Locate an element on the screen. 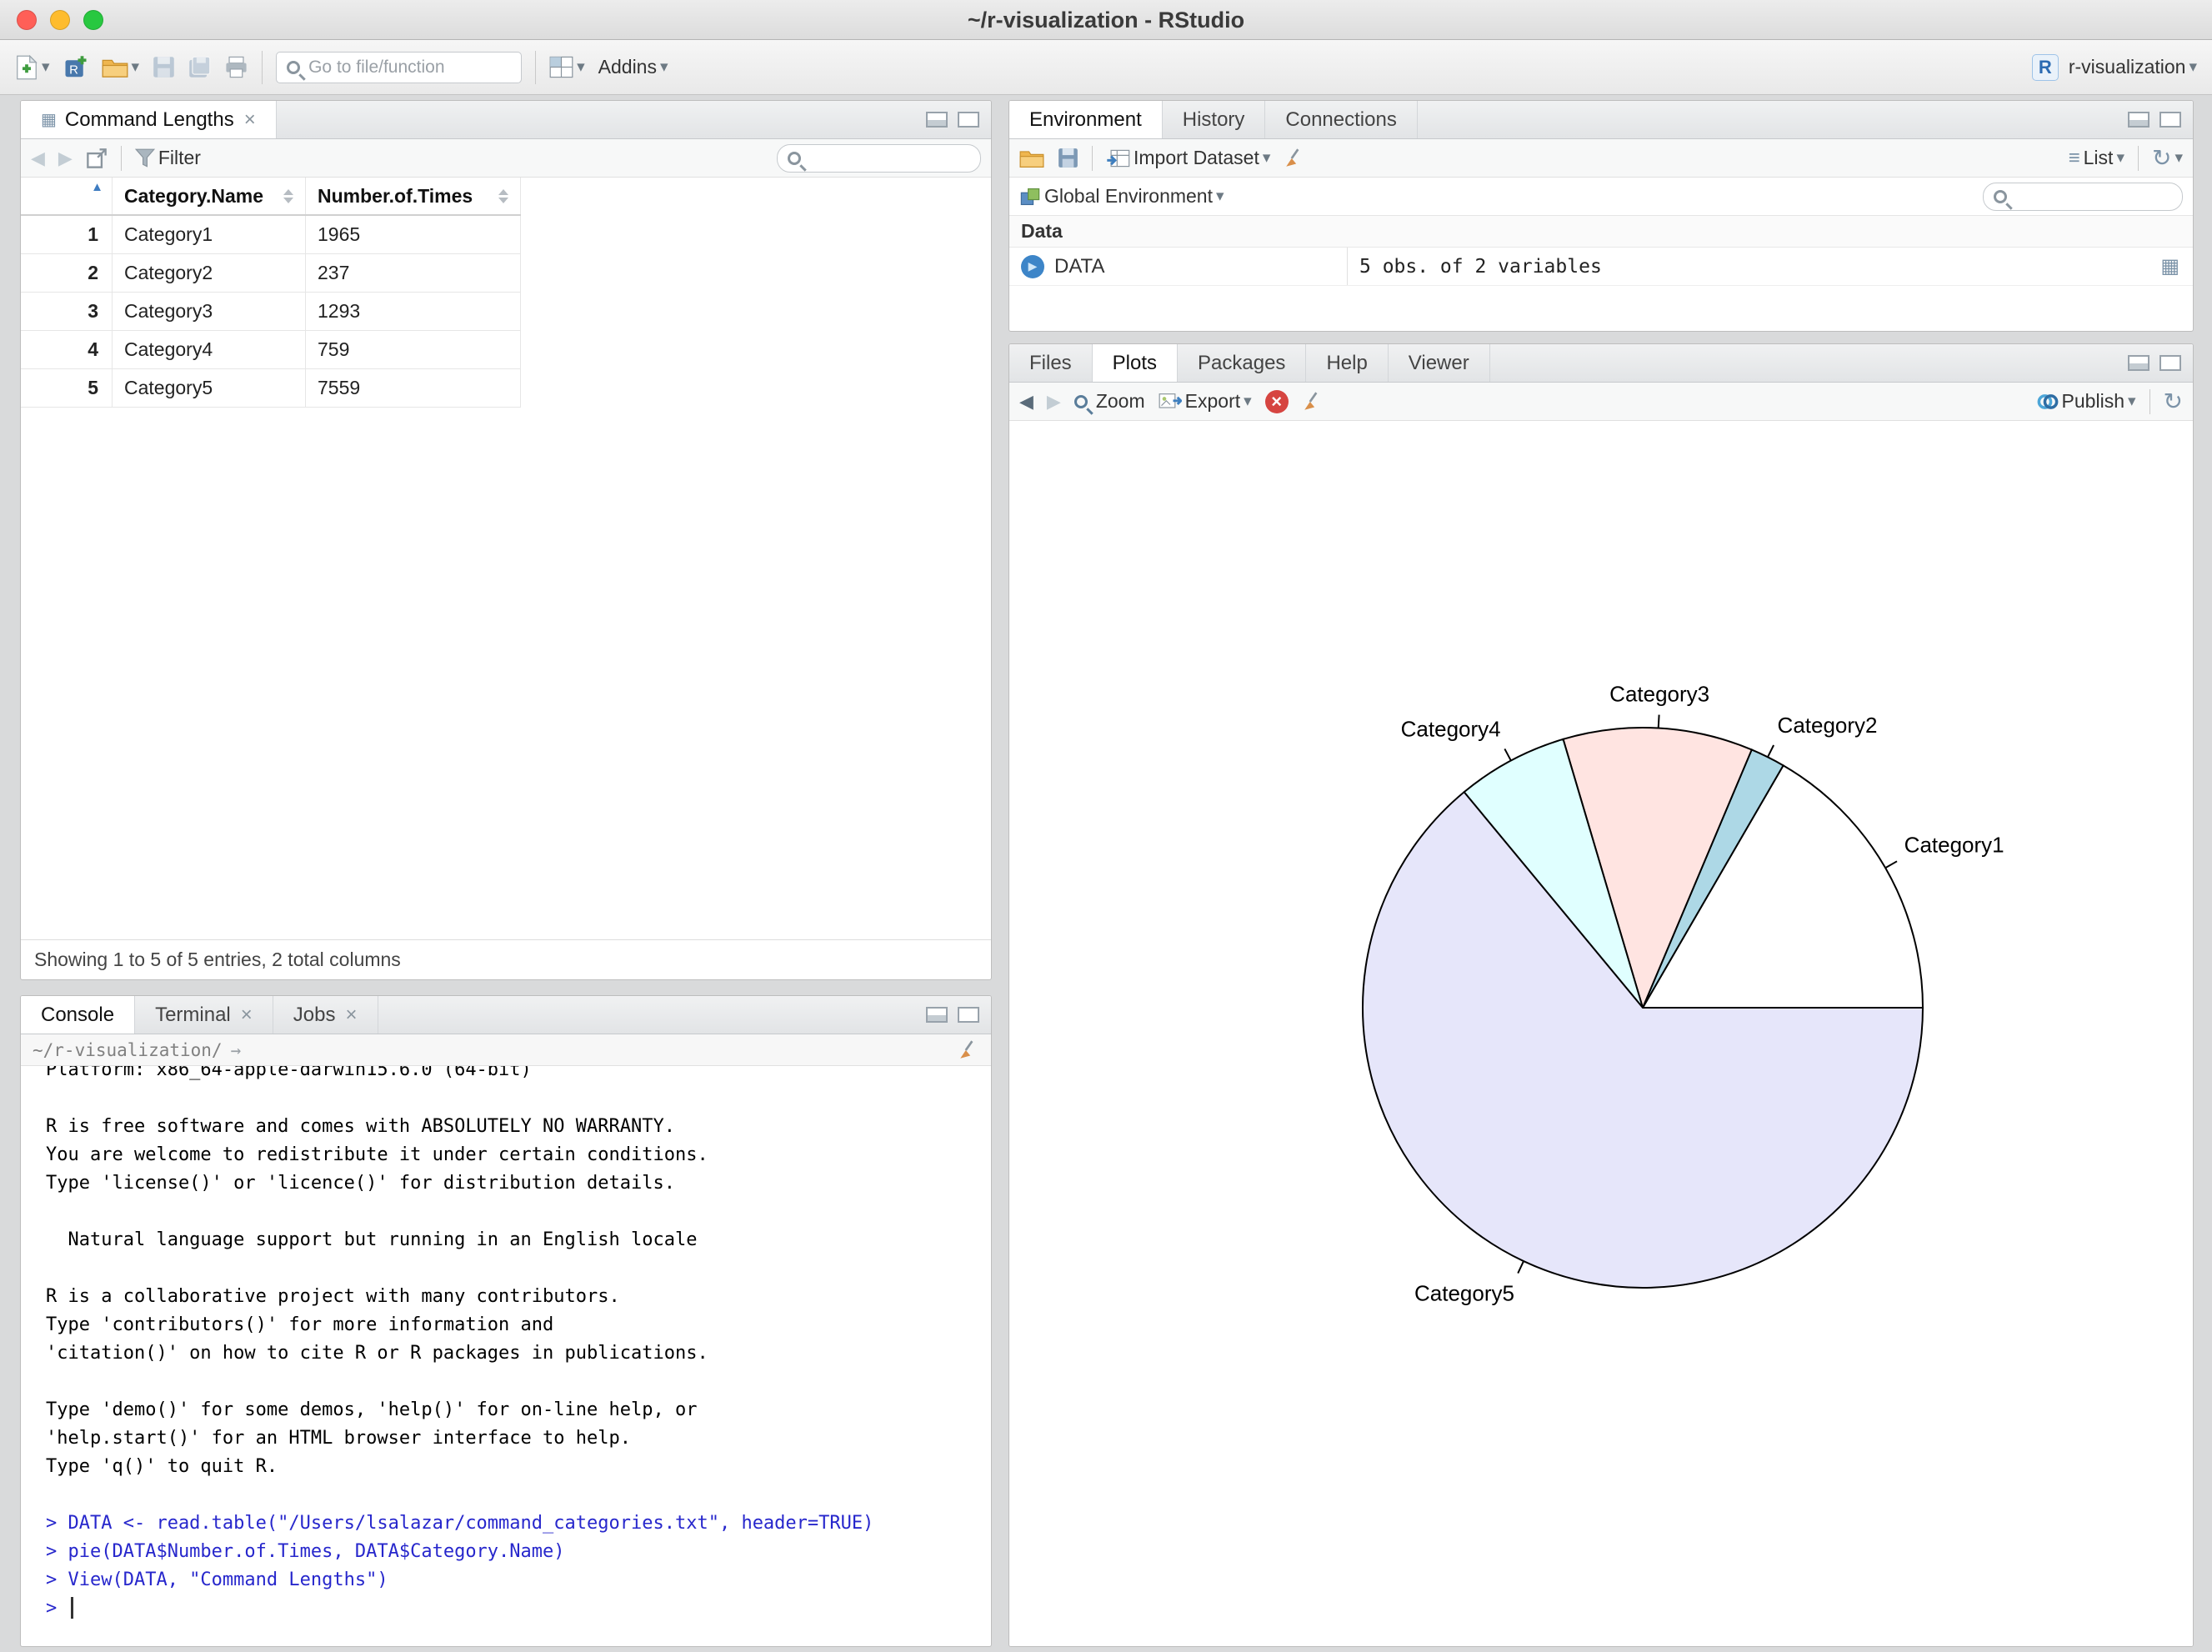 This screenshot has width=2212, height=1652. open-in-new-window-icon is located at coordinates (97, 158).